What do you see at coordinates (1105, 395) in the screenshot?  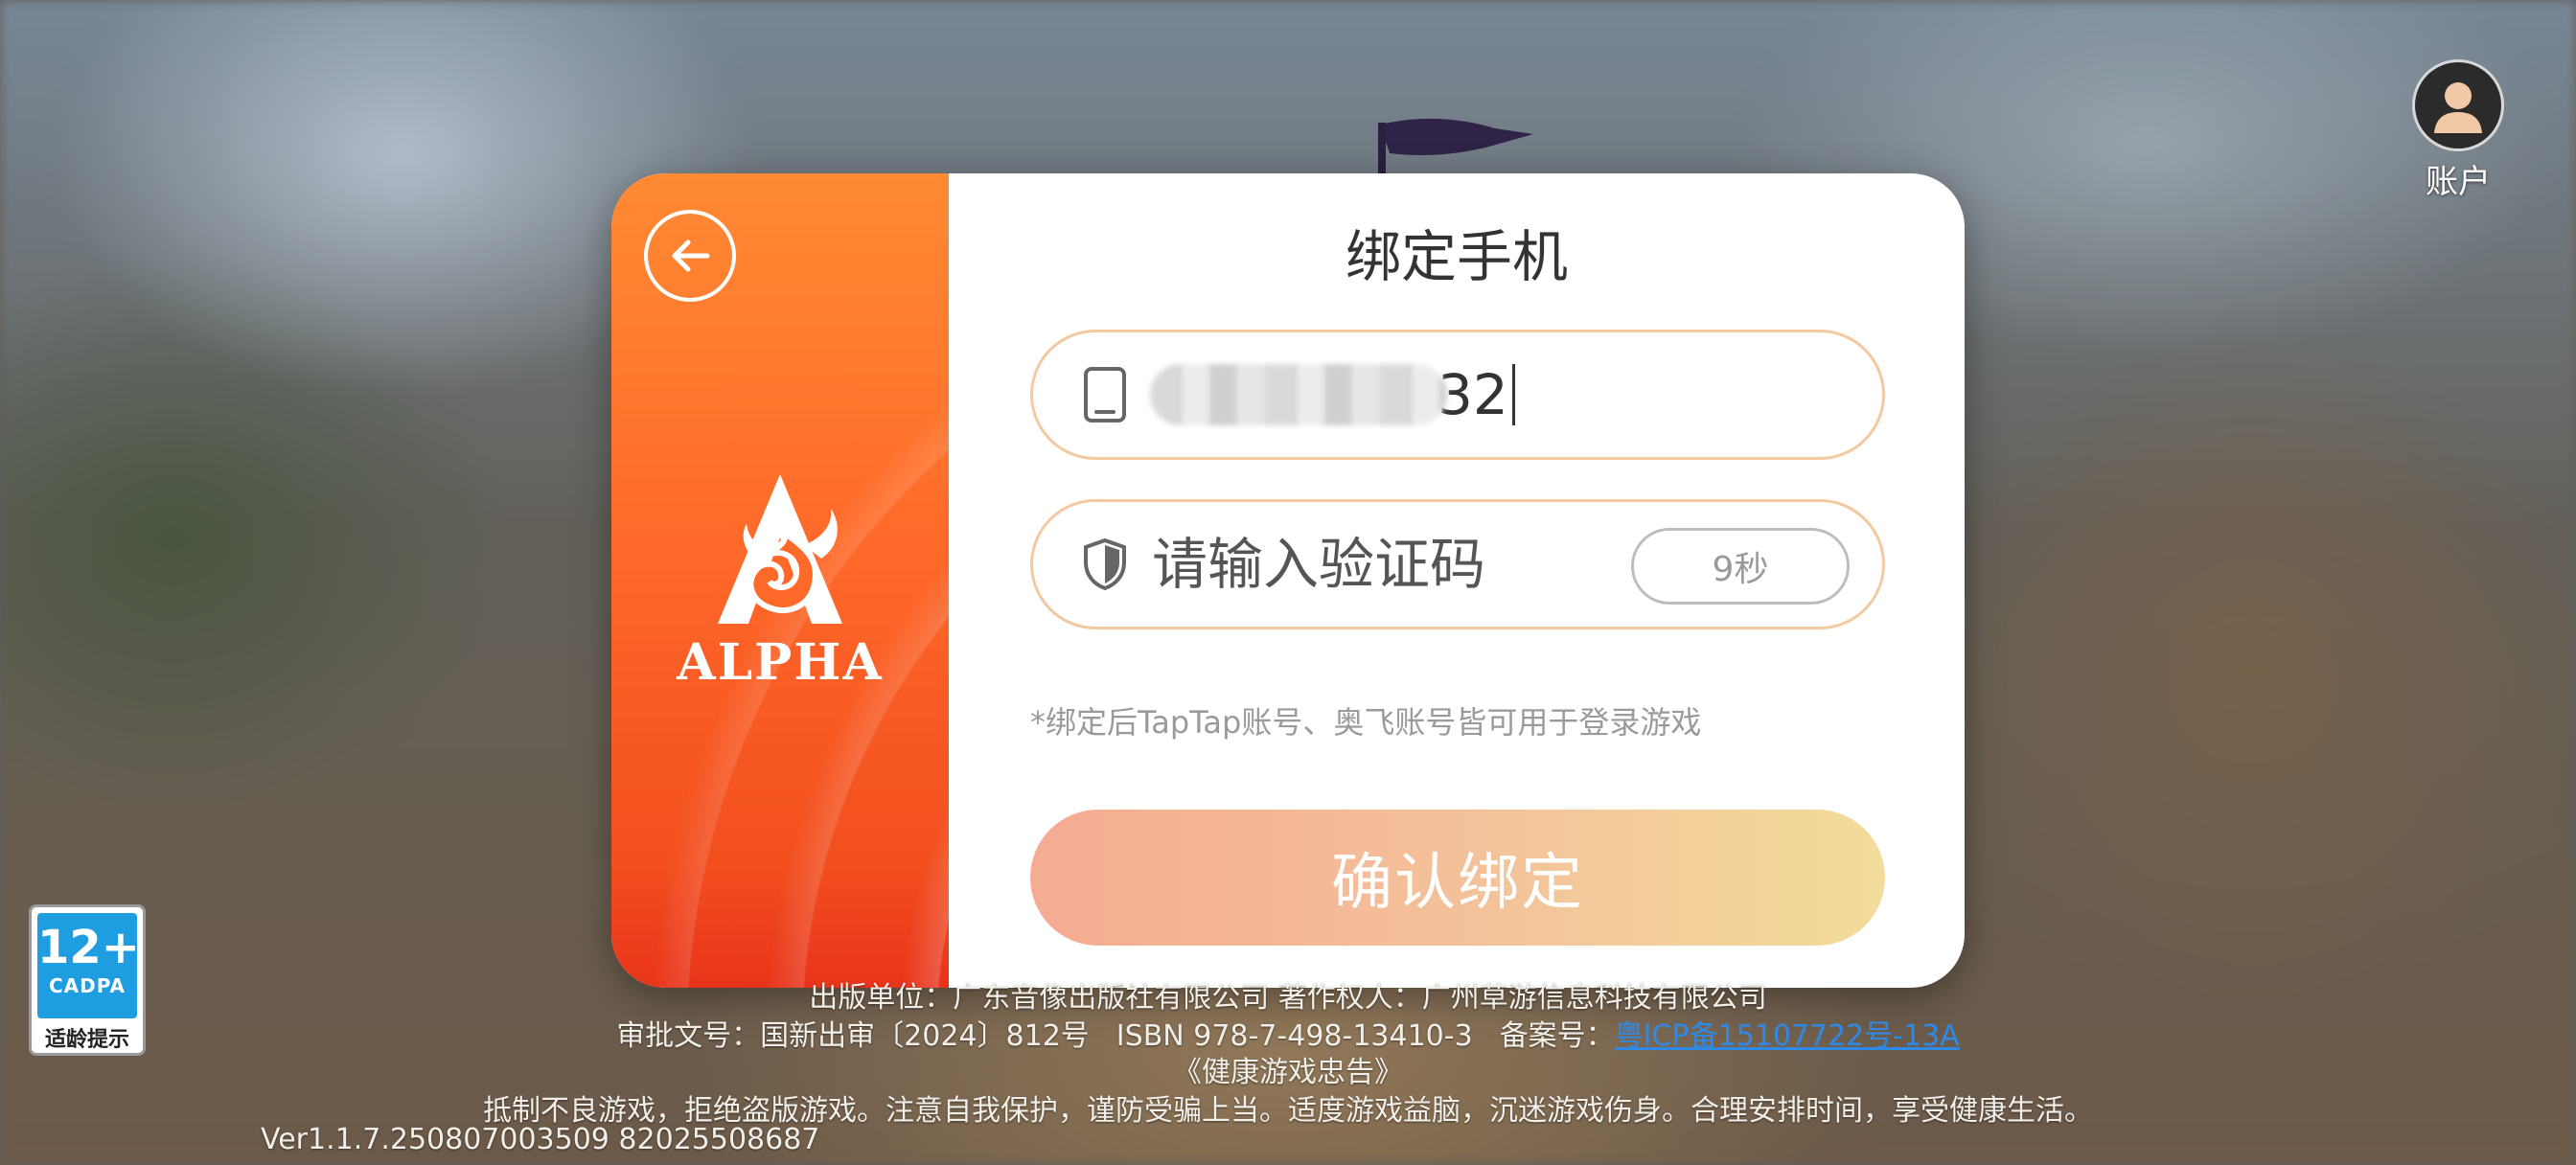 I see `phone-icon` at bounding box center [1105, 395].